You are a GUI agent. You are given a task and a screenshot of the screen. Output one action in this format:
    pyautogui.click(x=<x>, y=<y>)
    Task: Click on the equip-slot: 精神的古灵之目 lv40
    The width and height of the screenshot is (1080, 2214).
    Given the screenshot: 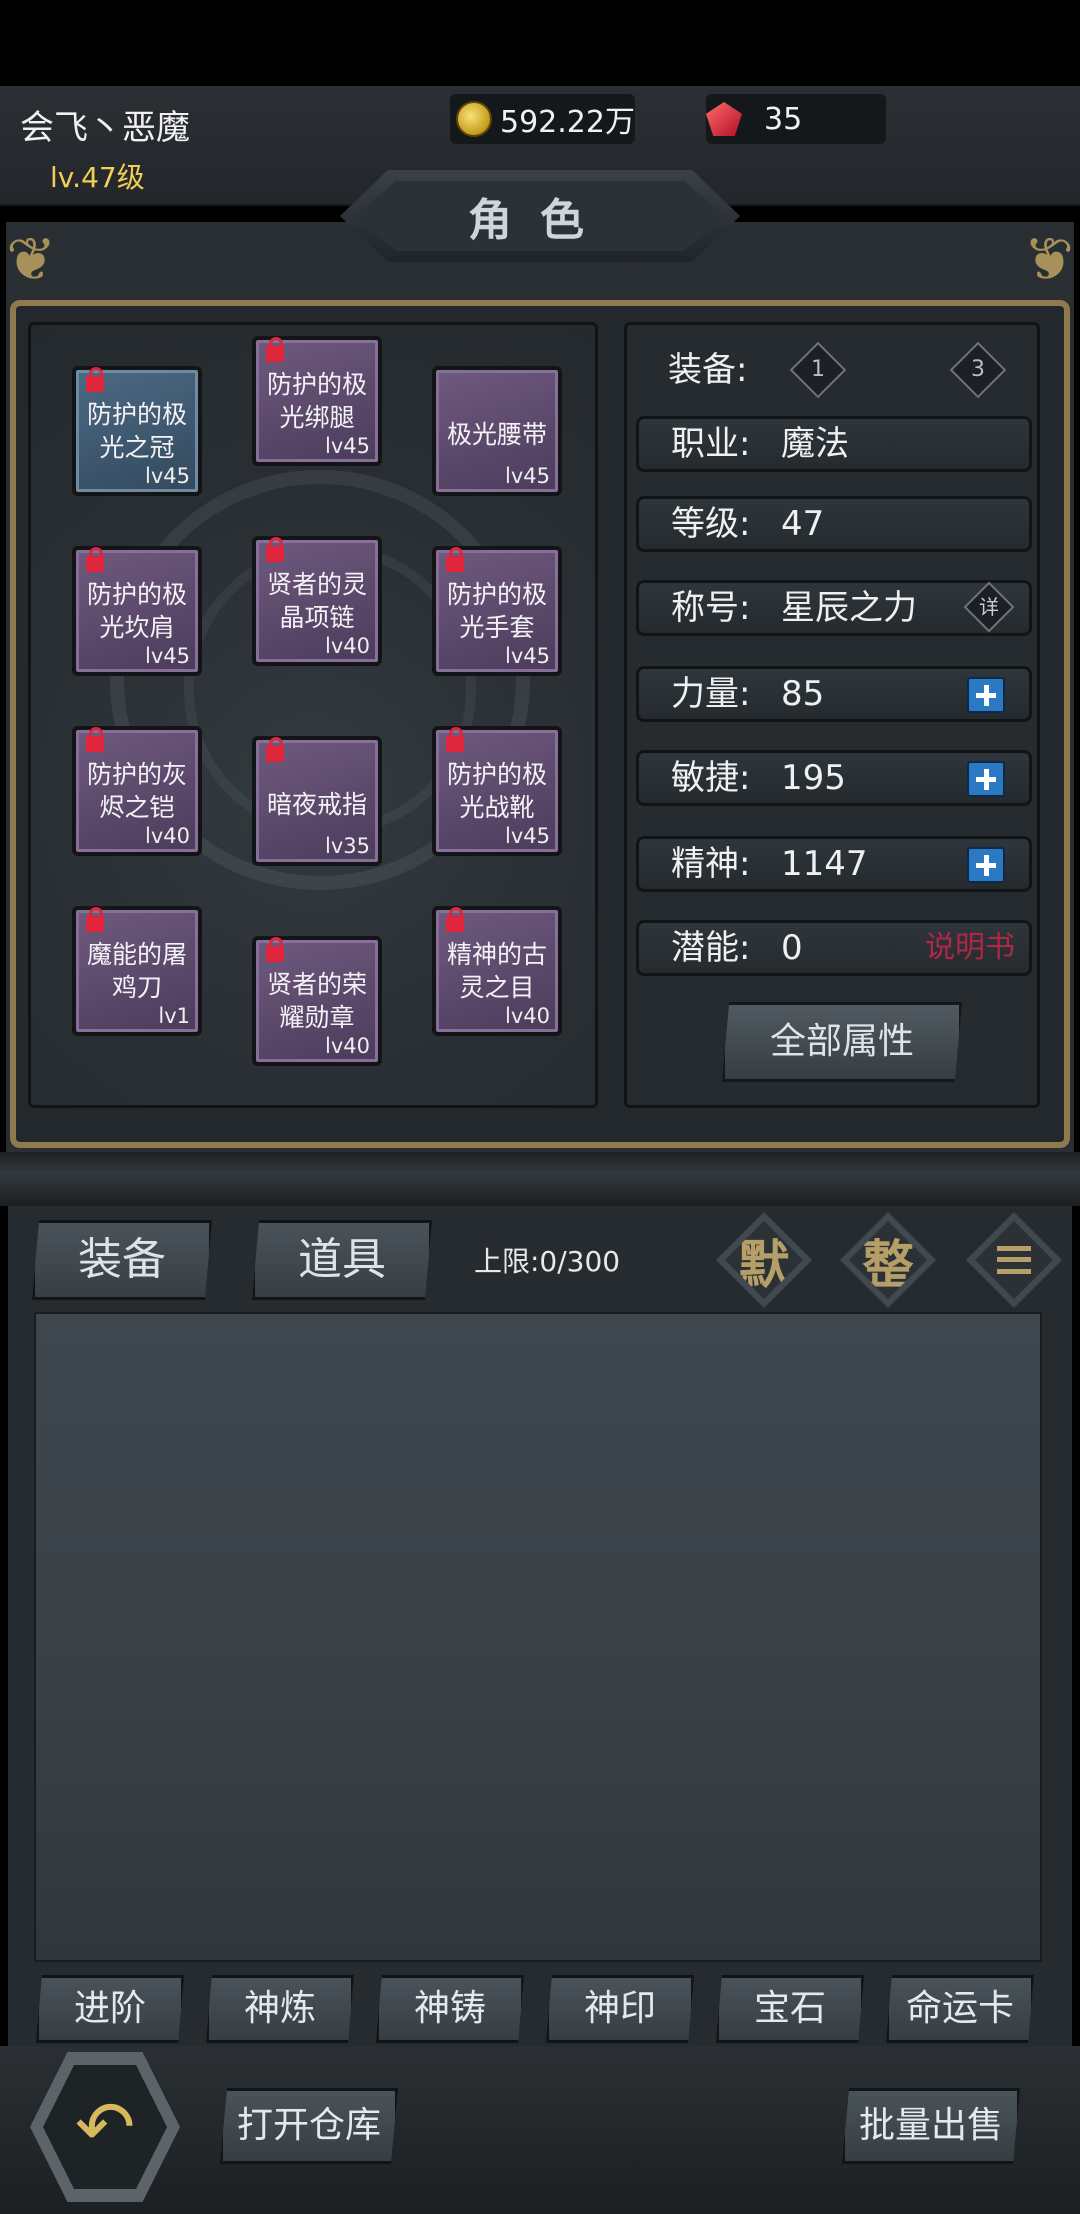 What is the action you would take?
    pyautogui.click(x=497, y=971)
    